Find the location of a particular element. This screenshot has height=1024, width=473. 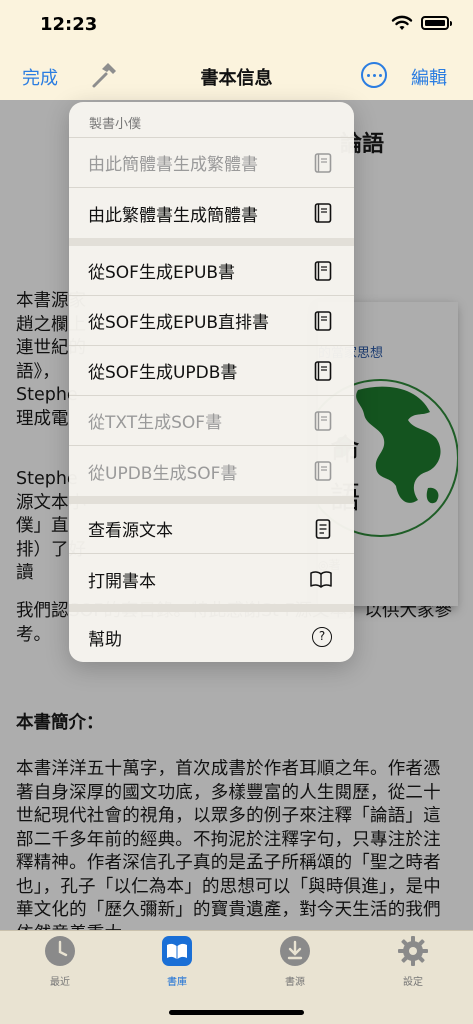

menu-item-label: 由此繁體書生成簡體書 is located at coordinates (173, 215).